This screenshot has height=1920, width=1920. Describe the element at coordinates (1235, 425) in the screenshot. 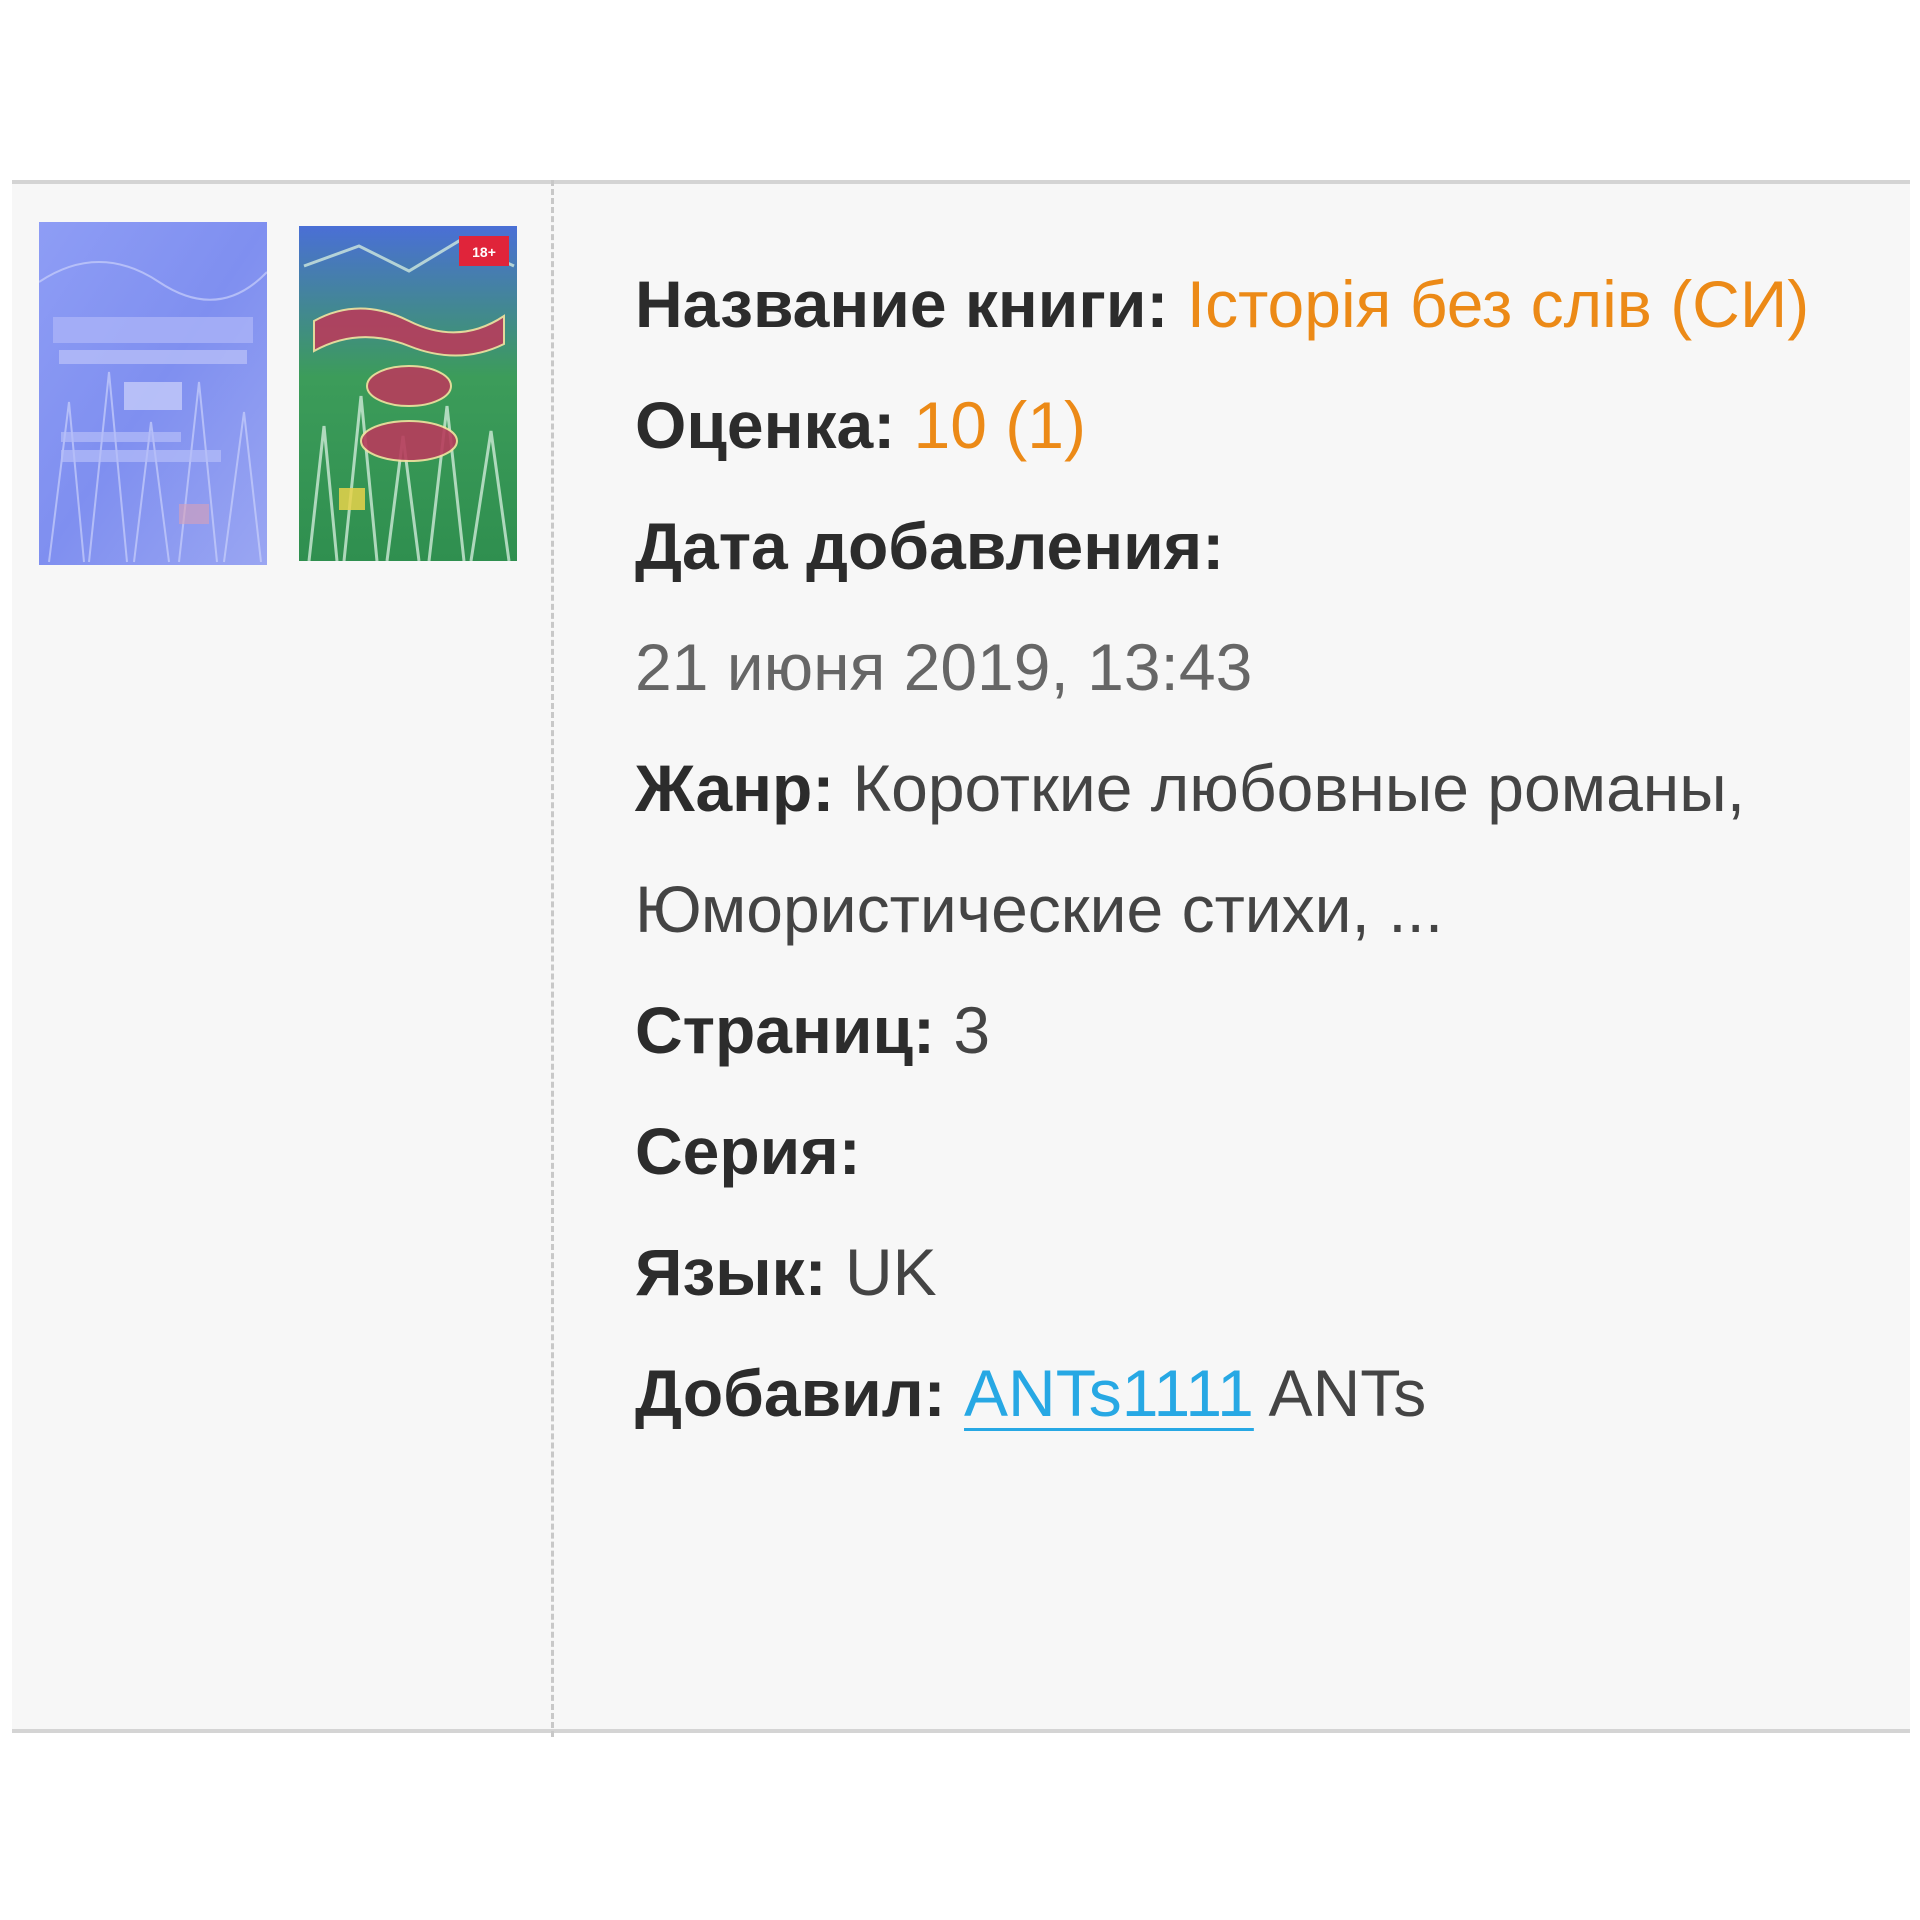

I see `rating-row: Оценка: 10 (1)` at that location.